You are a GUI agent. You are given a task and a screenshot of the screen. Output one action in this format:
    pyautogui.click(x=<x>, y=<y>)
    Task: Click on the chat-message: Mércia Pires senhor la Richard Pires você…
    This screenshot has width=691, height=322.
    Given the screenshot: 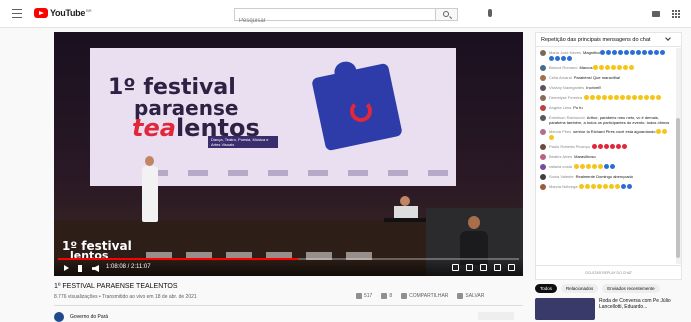 What is the action you would take?
    pyautogui.click(x=606, y=134)
    